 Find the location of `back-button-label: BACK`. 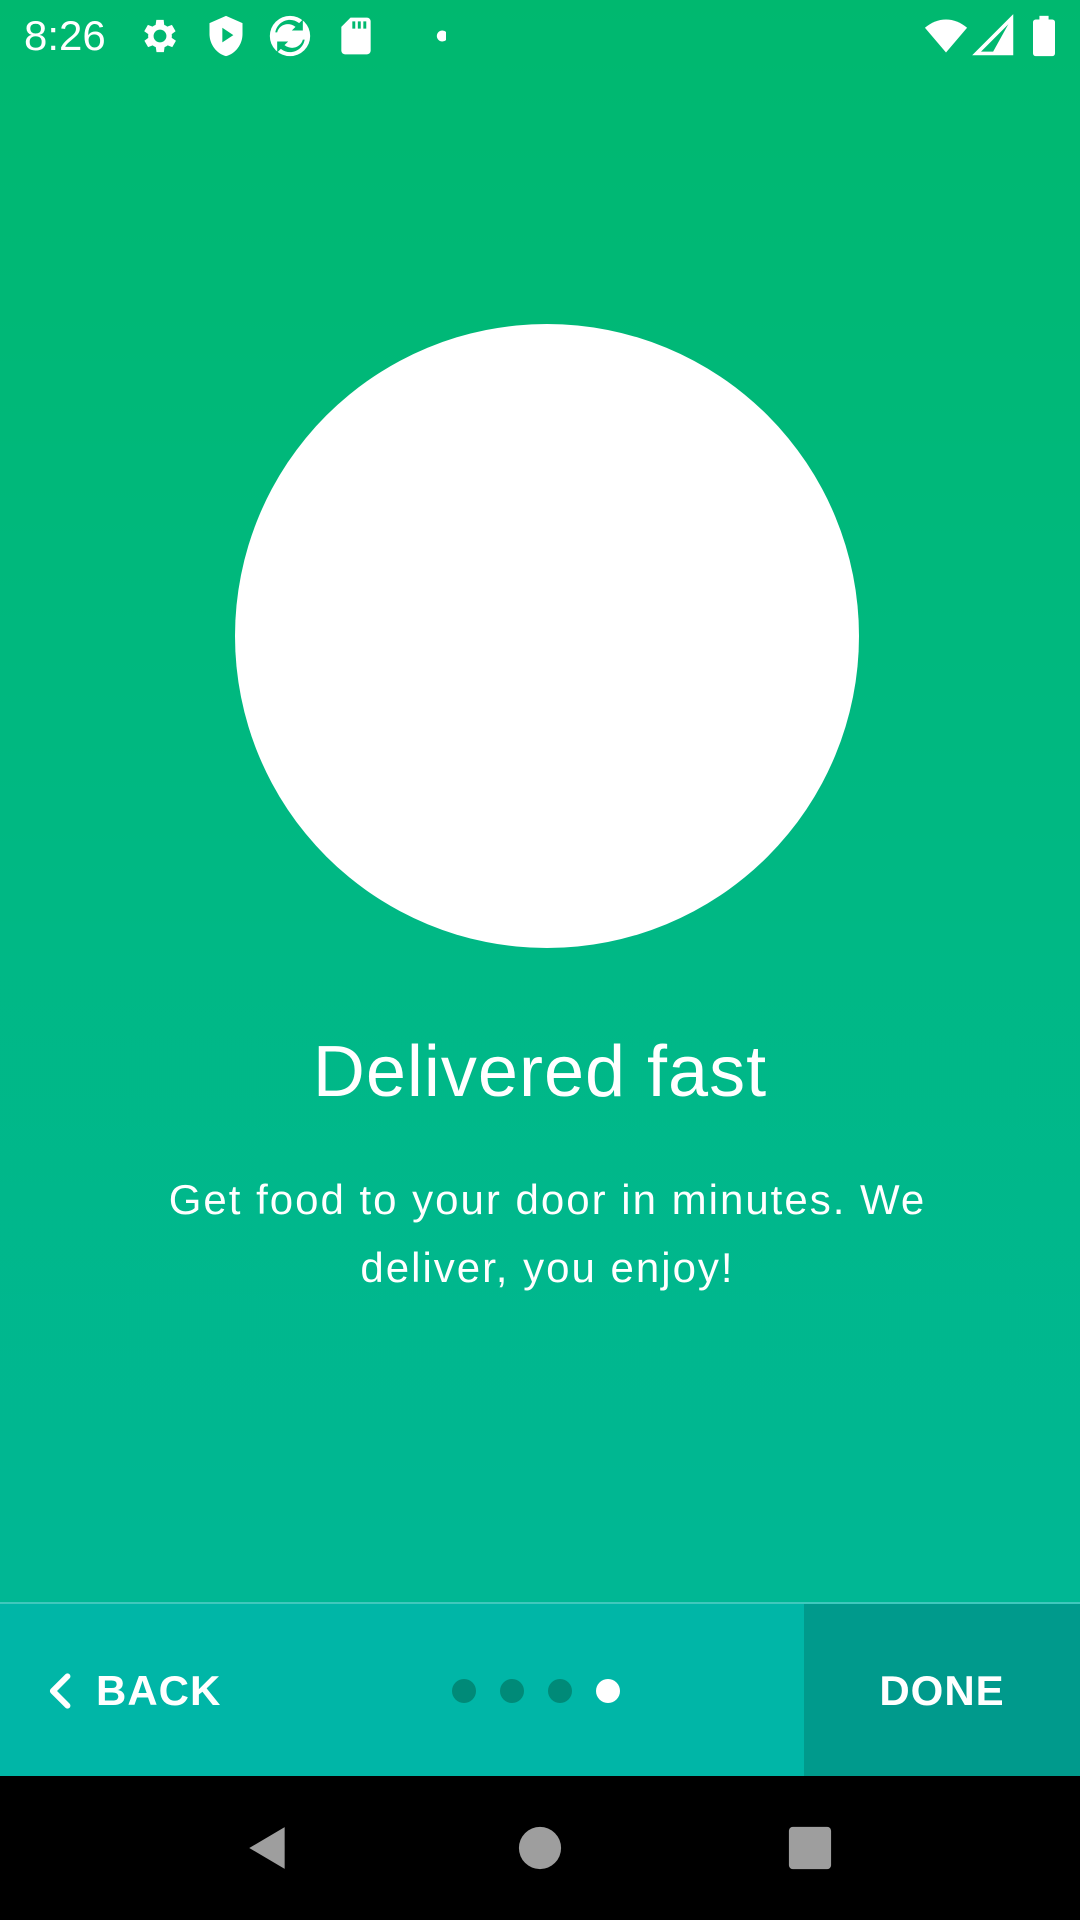

back-button-label: BACK is located at coordinates (159, 1690).